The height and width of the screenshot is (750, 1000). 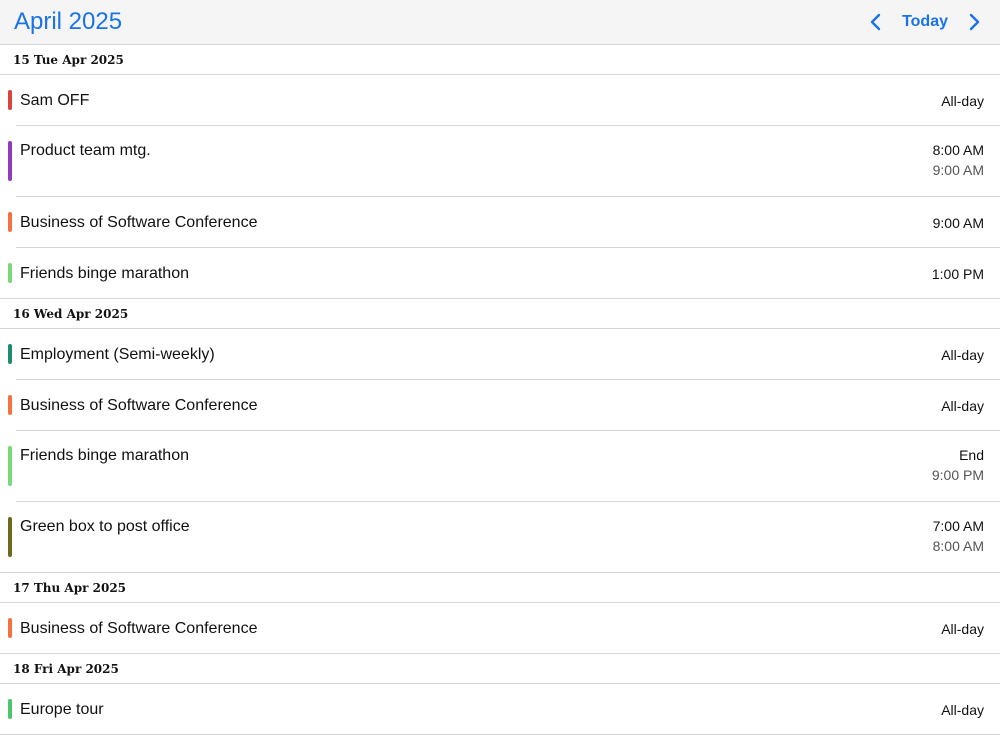 I want to click on event-row: Green box to post office 7:00 AM 8:00 AM, so click(x=500, y=537).